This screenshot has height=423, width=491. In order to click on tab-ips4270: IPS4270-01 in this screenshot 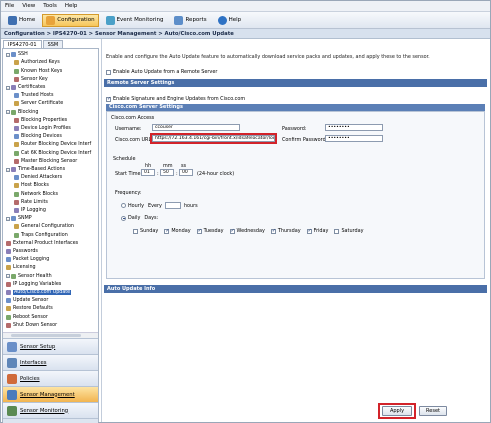, I will do `click(22, 44)`.